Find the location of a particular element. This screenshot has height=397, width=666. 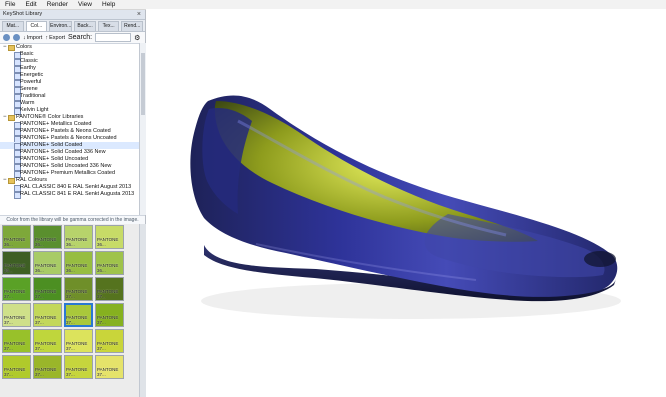

tree-item: PANTONE+ Pastels & Neons Coated is located at coordinates (69, 132).